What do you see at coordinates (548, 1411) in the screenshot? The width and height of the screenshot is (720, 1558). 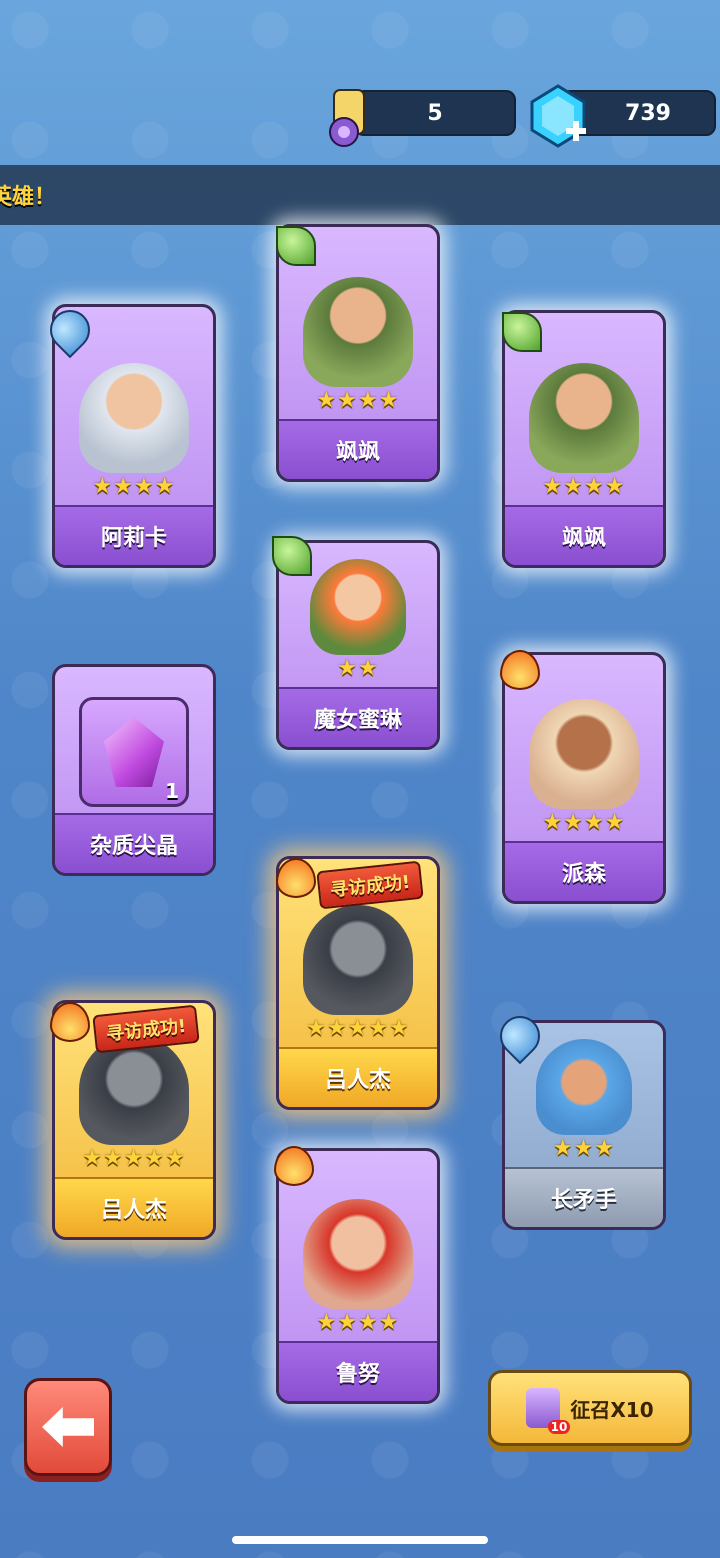 I see `summon-scroll-icon: 10` at bounding box center [548, 1411].